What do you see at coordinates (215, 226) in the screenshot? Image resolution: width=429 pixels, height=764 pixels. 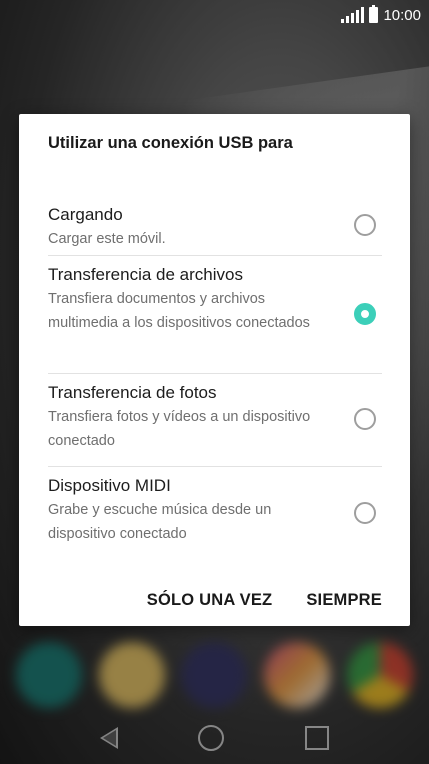 I see `option-charging: Cargando Cargar este móvil.` at bounding box center [215, 226].